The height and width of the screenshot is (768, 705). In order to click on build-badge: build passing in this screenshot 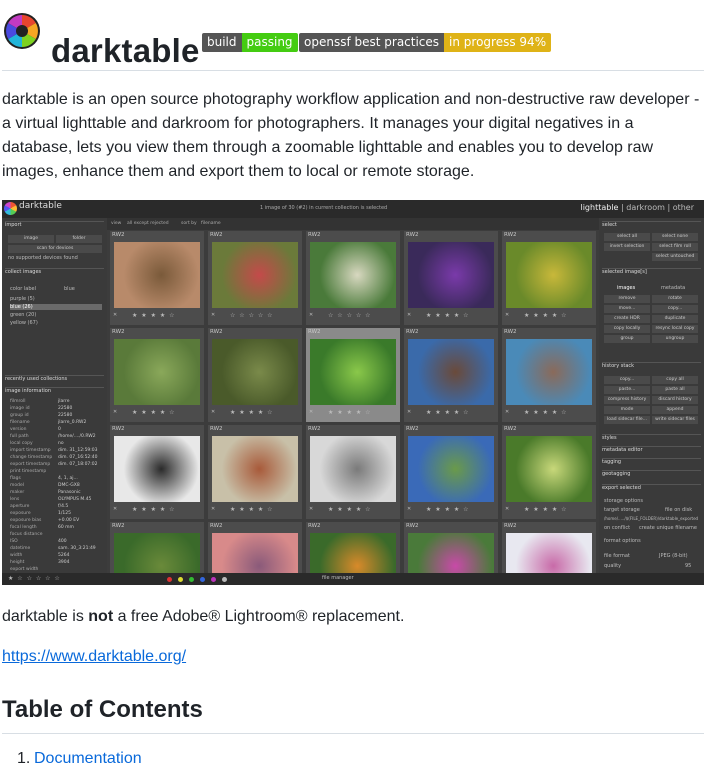, I will do `click(250, 42)`.